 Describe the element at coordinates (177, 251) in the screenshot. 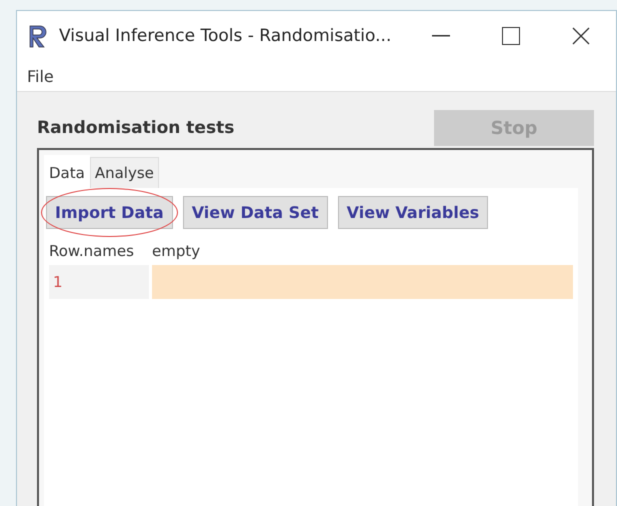

I see `column-header: empty` at that location.